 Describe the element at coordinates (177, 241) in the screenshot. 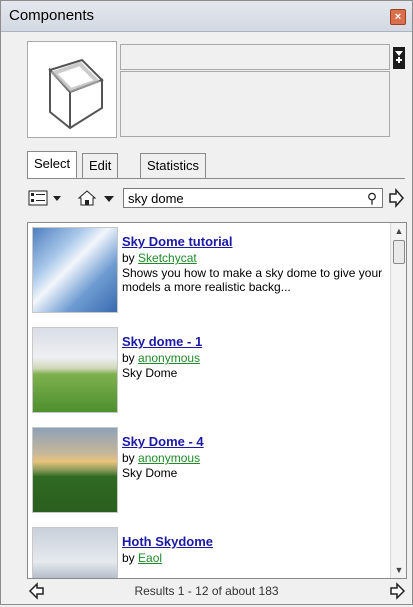

I see `result-title-link: Sky Dome tutorial` at that location.